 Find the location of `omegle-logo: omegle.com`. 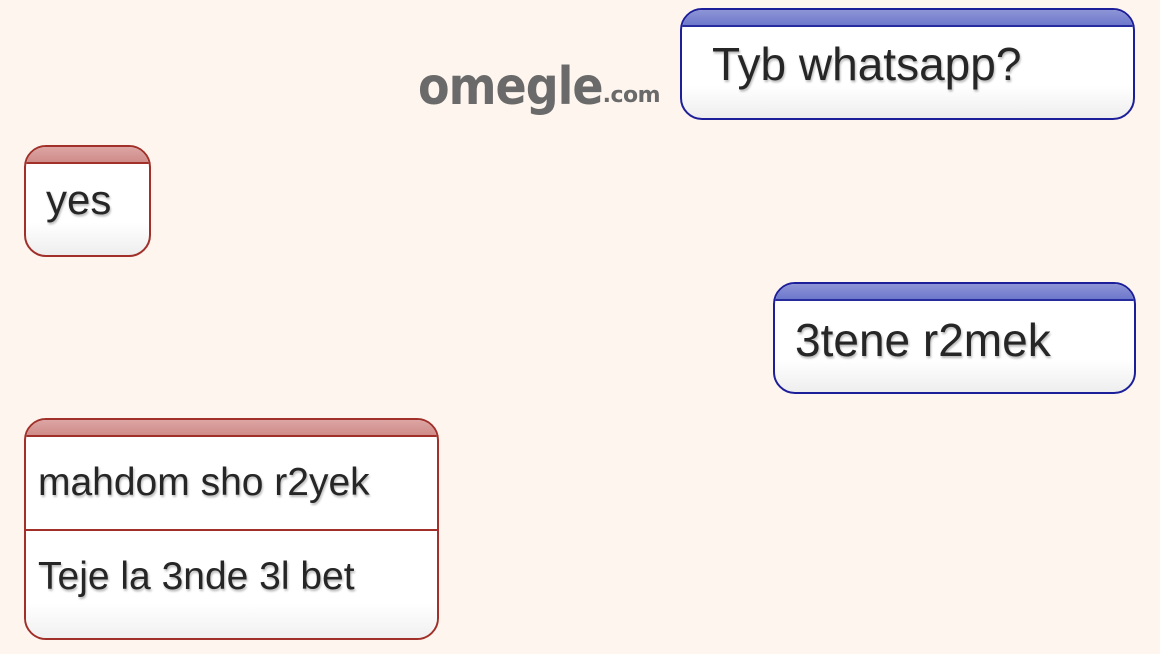

omegle-logo: omegle.com is located at coordinates (539, 86).